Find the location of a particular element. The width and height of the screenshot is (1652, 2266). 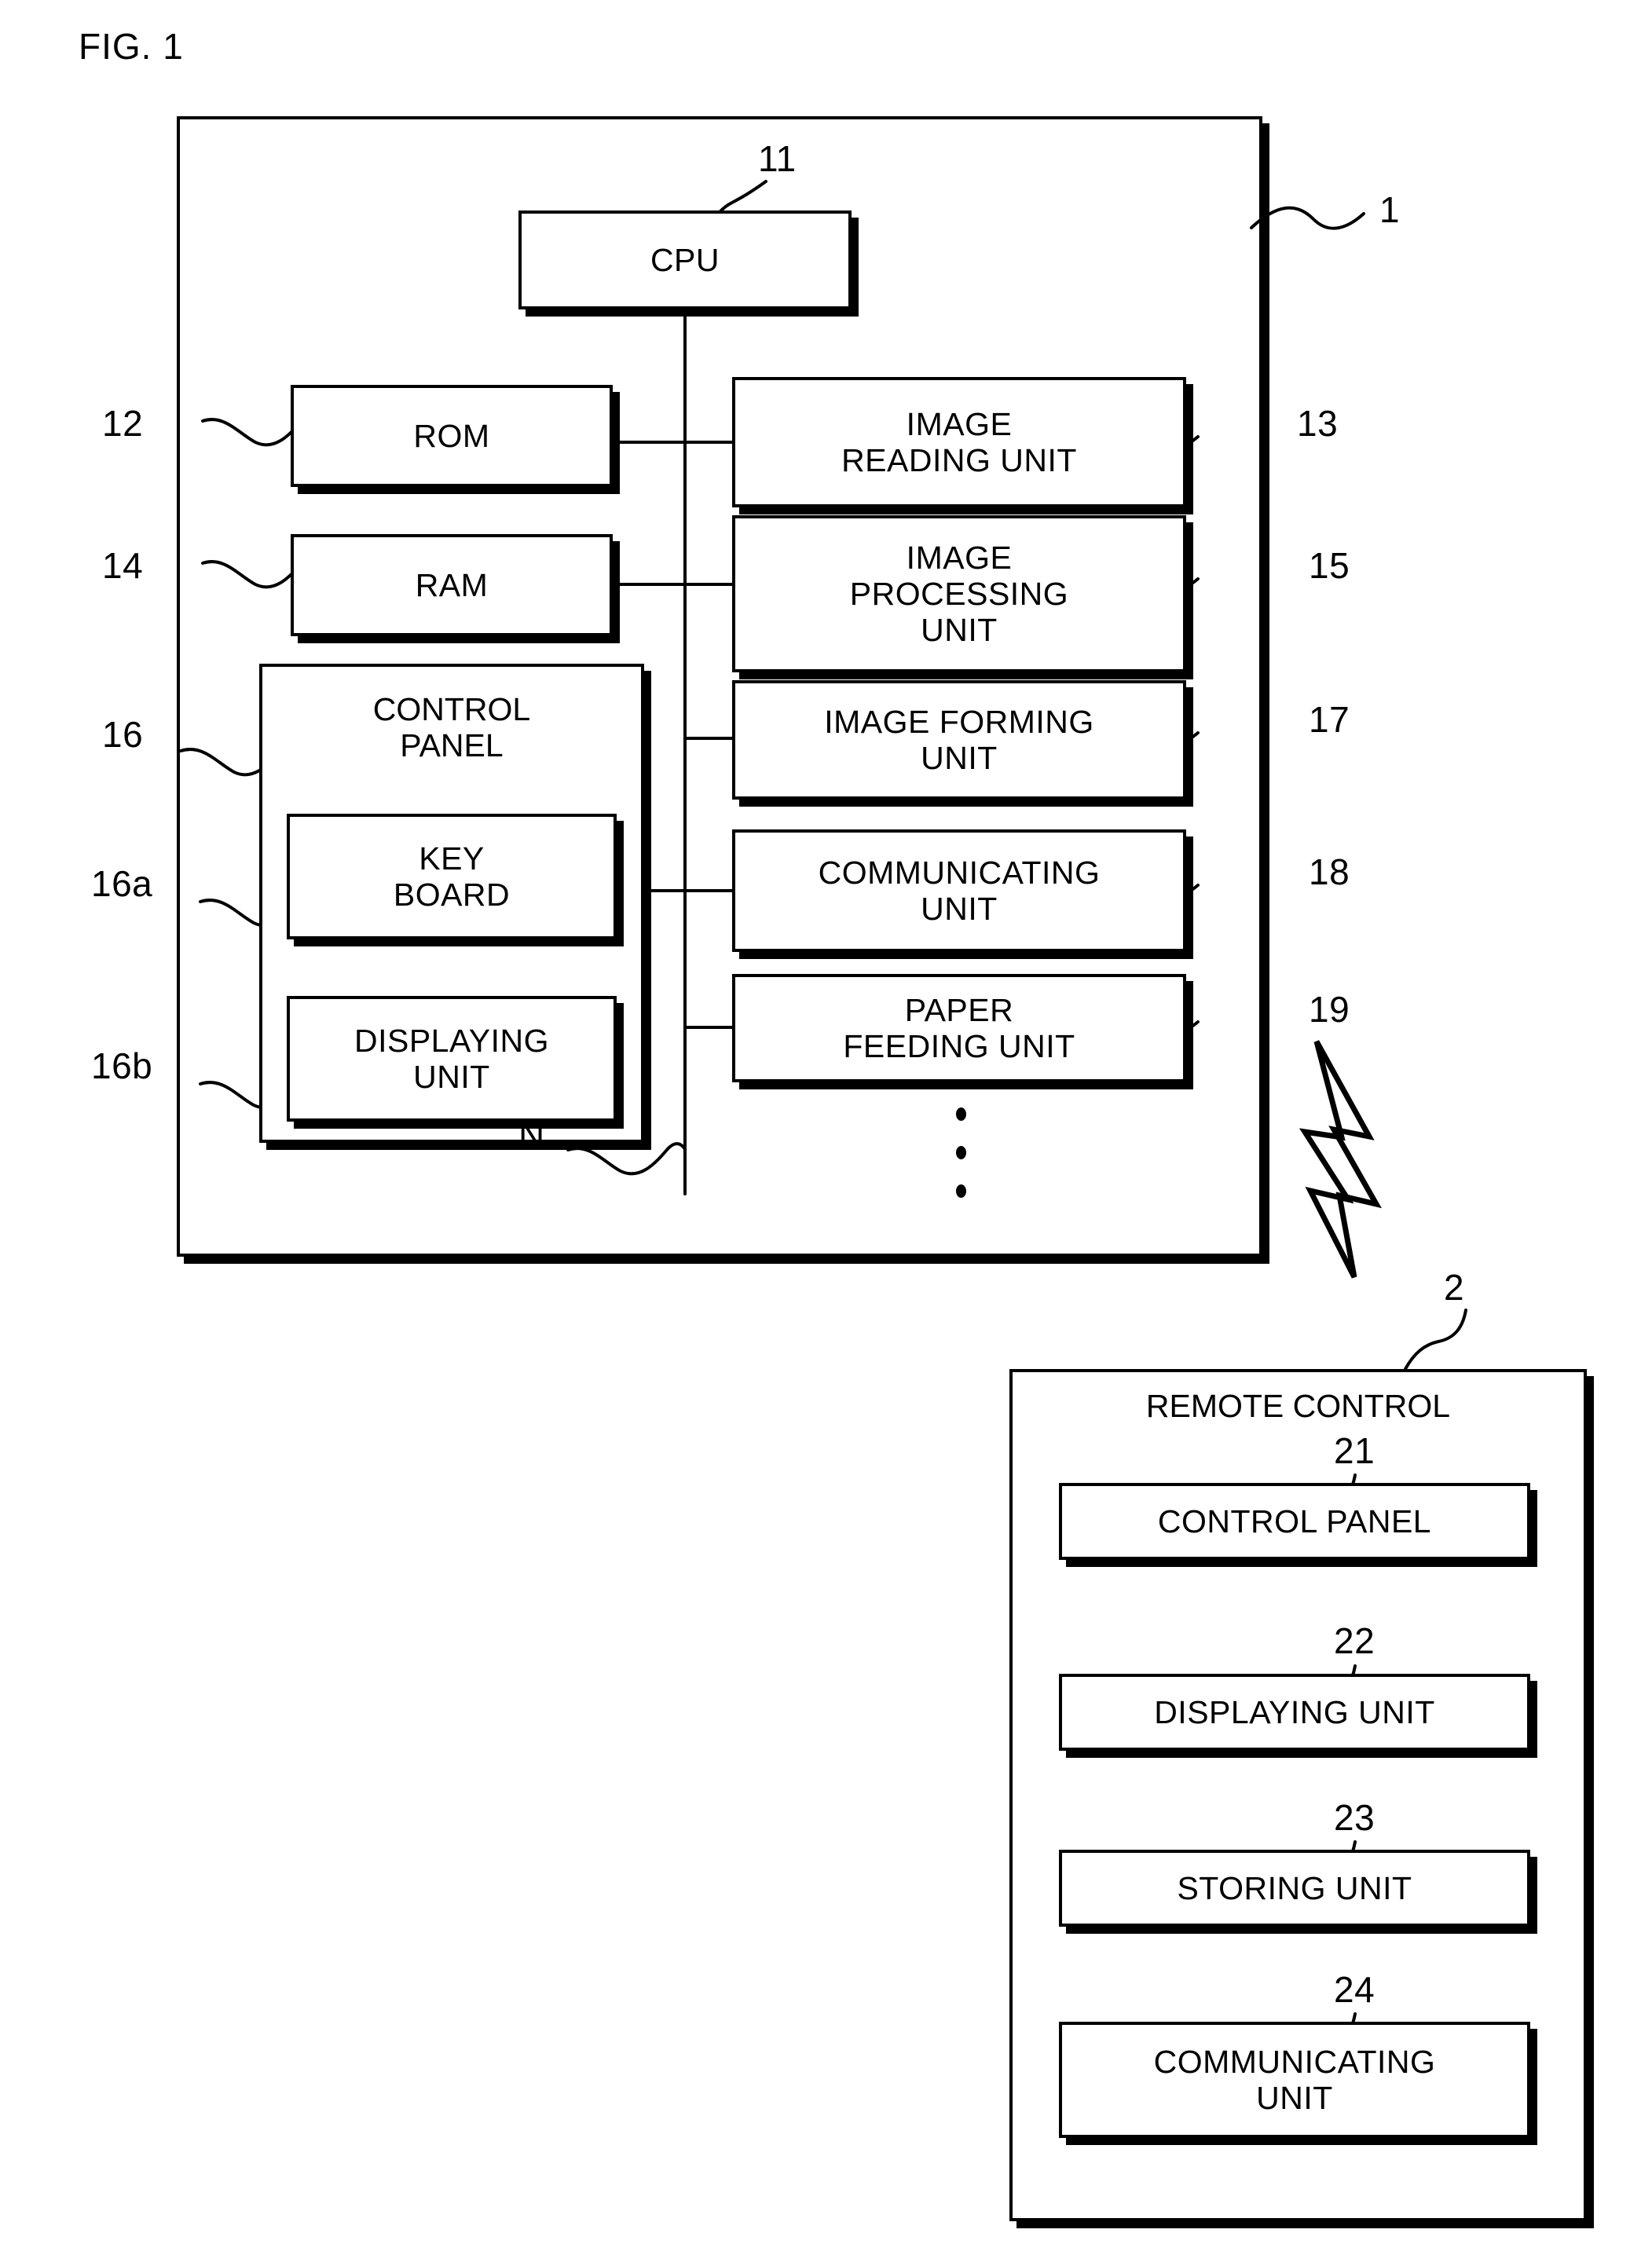

cpu-box: CPU is located at coordinates (685, 259).